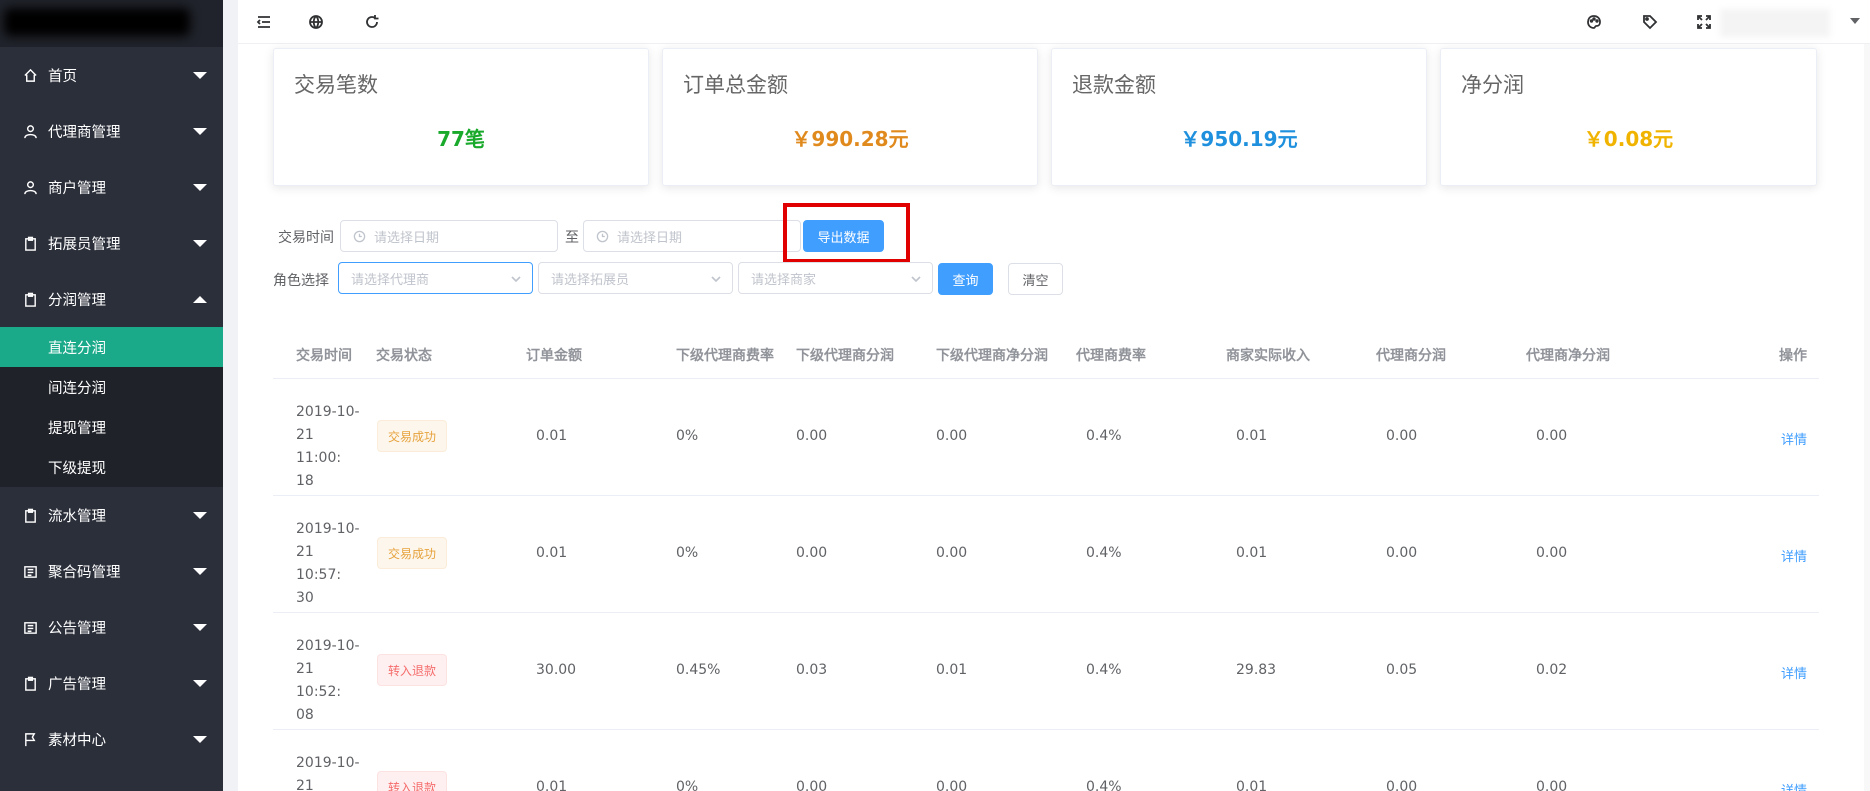 This screenshot has width=1870, height=791. Describe the element at coordinates (1252, 553) in the screenshot. I see `table-cell-income: 0.01` at that location.